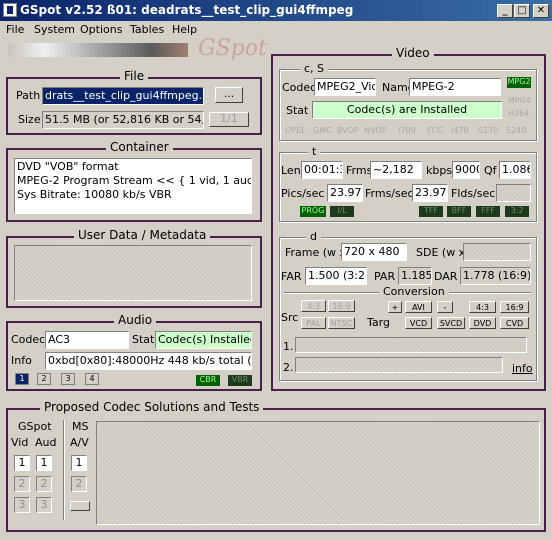 This screenshot has width=552, height=540. What do you see at coordinates (459, 211) in the screenshot?
I see `bff-flag: BFF` at bounding box center [459, 211].